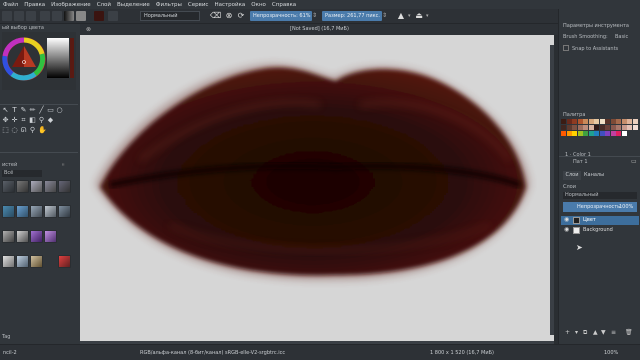 This screenshot has width=640, height=360. I want to click on save-document-button, so click(31, 16).